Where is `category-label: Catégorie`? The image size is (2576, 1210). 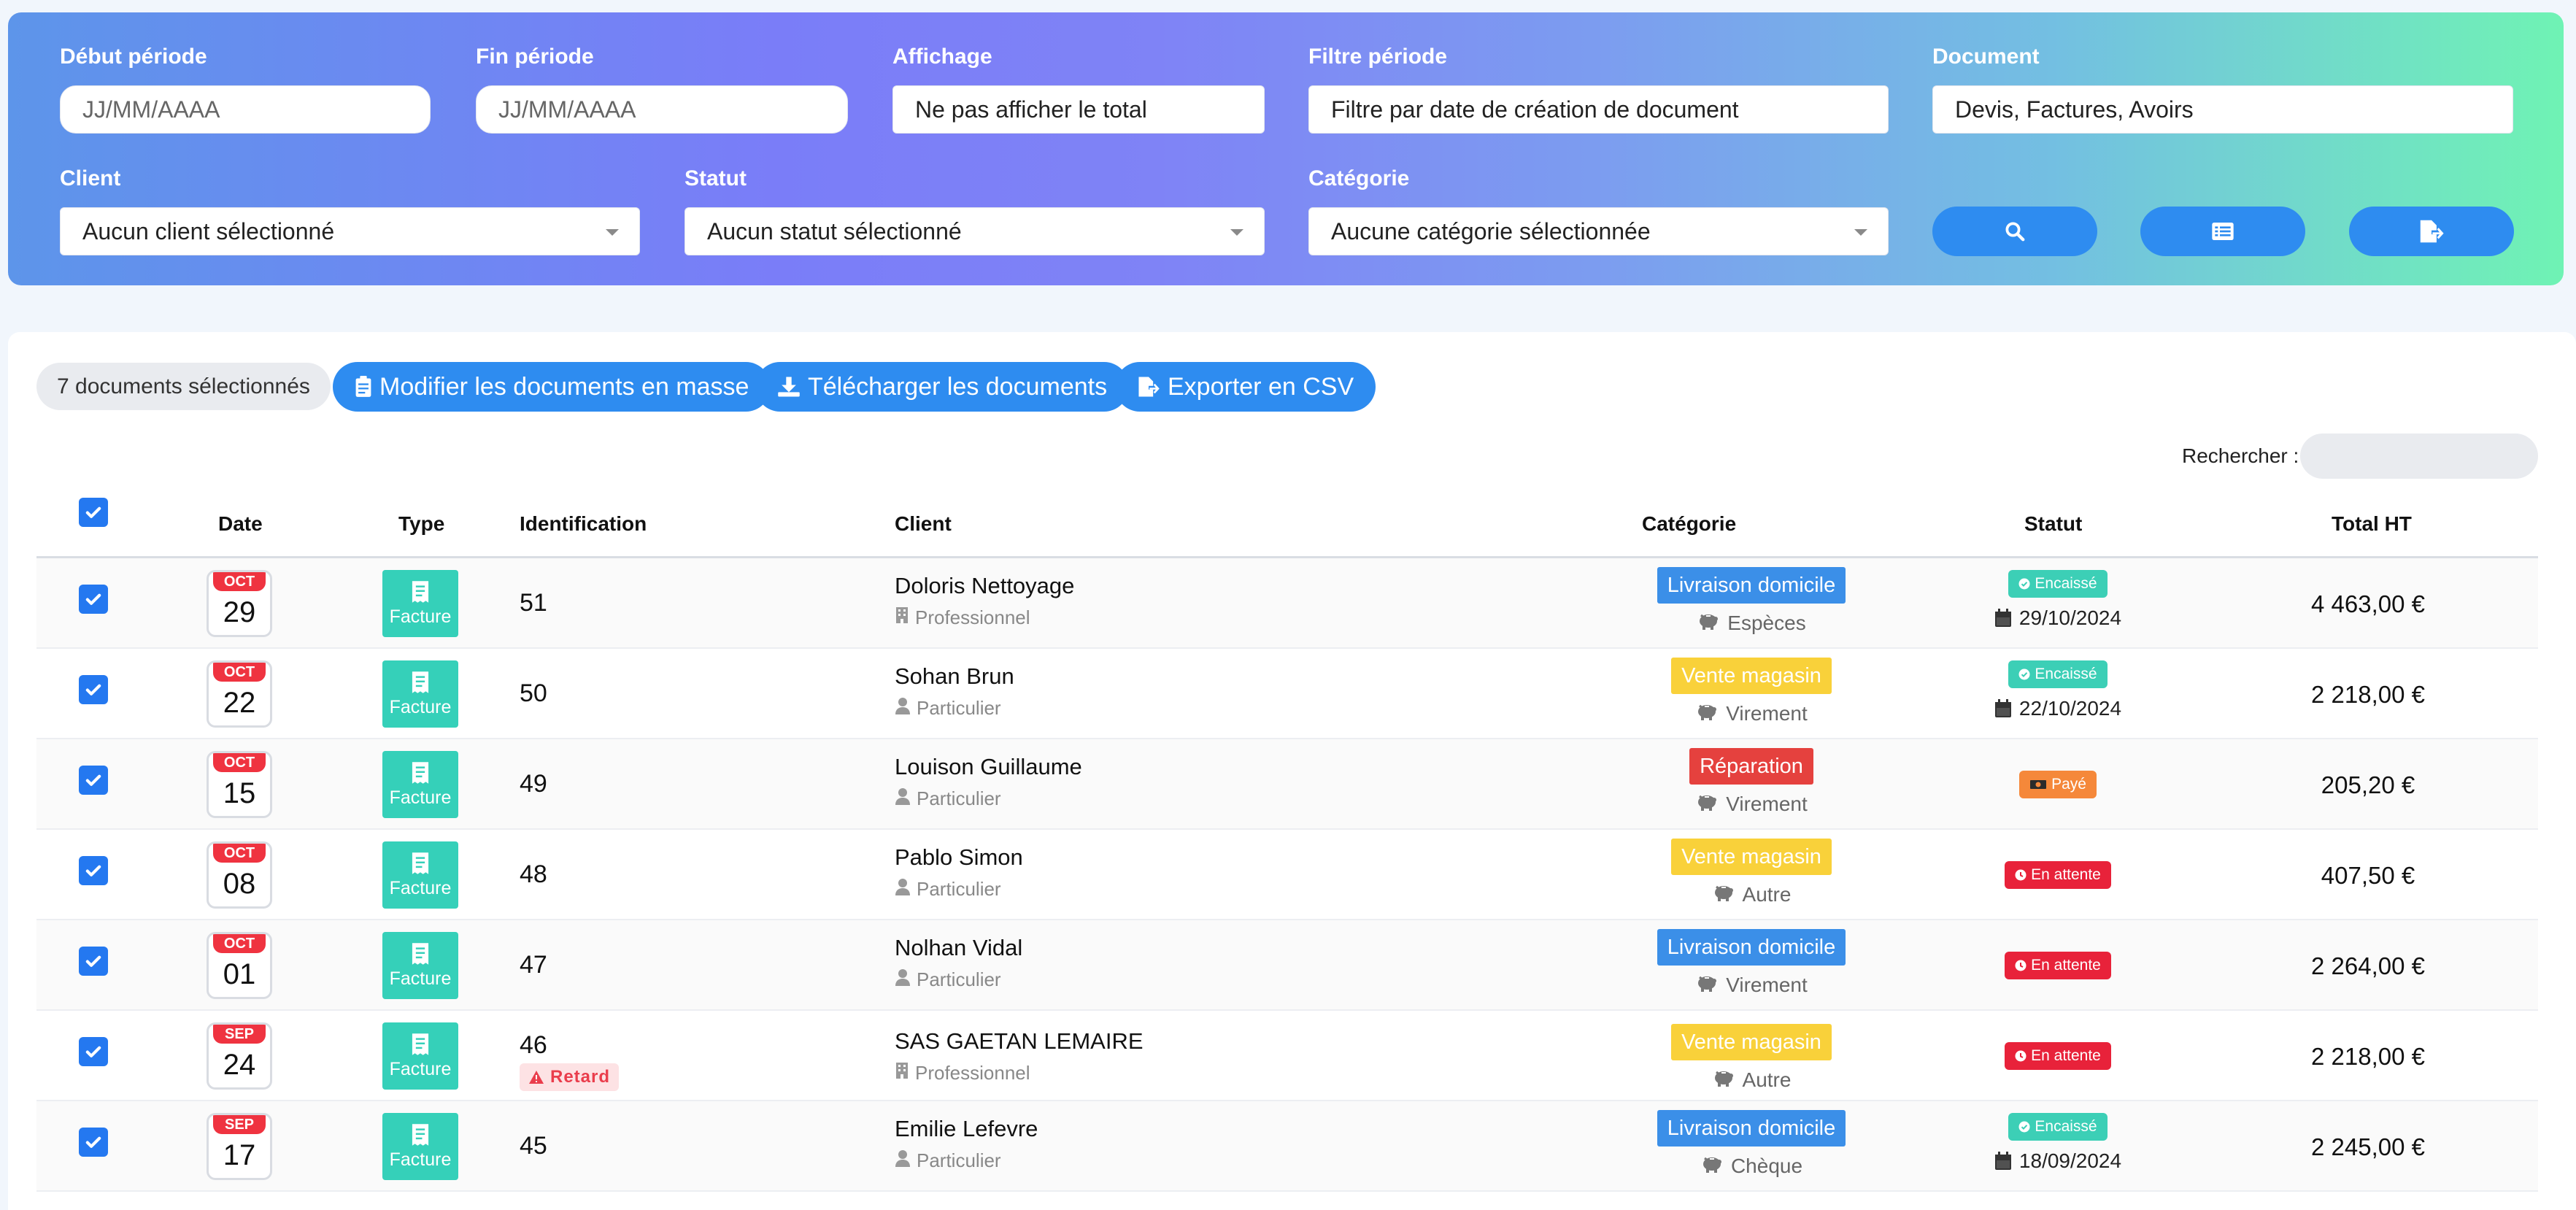
category-label: Catégorie is located at coordinates (1359, 178).